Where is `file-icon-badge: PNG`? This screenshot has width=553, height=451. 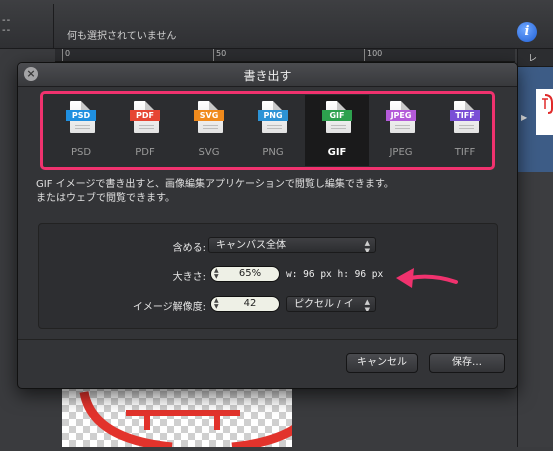
file-icon-badge: PNG is located at coordinates (273, 115).